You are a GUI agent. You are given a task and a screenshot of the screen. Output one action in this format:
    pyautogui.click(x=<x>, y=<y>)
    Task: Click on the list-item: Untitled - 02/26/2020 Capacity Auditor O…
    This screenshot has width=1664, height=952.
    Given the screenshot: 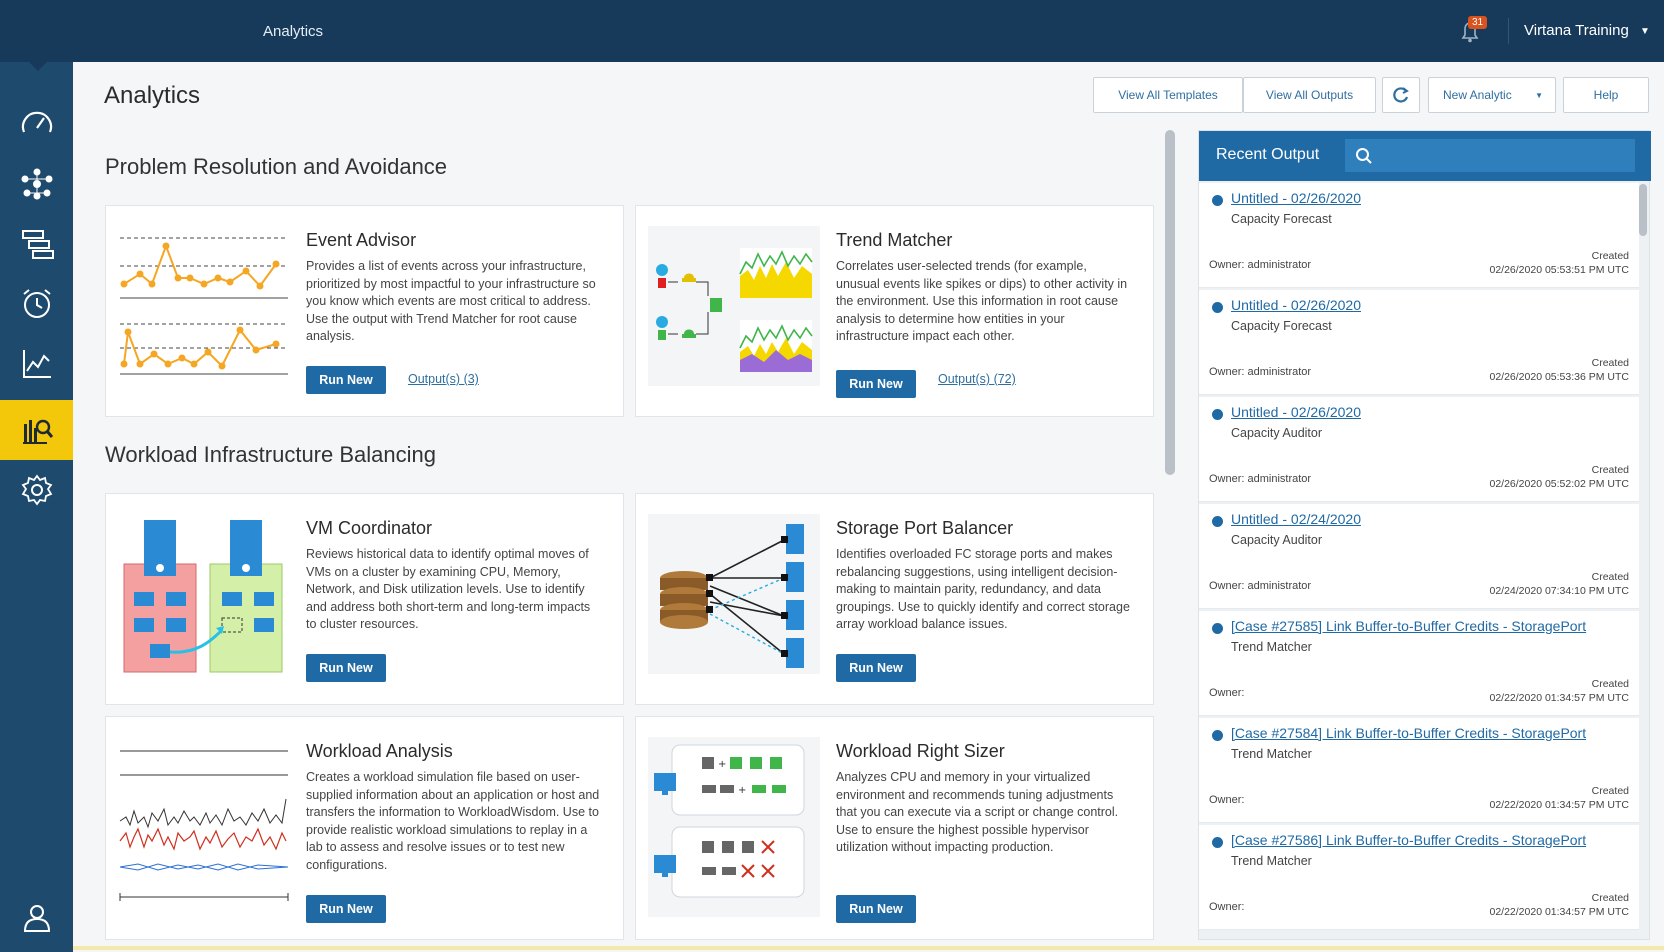 What is the action you would take?
    pyautogui.click(x=1419, y=449)
    